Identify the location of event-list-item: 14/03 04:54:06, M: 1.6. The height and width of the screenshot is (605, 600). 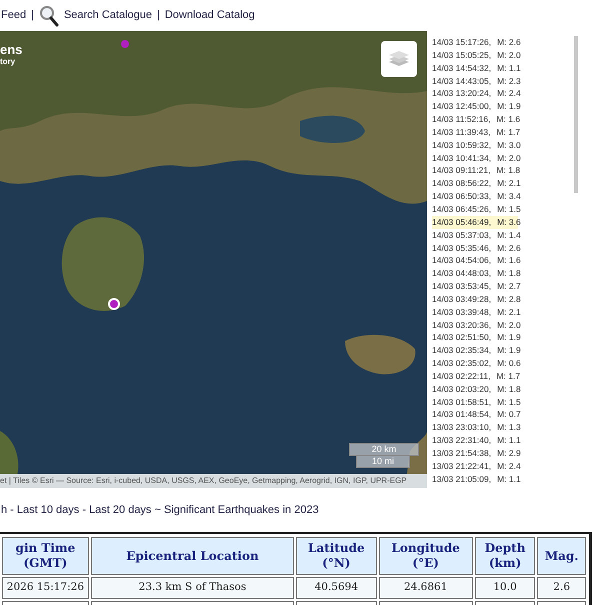
(475, 261).